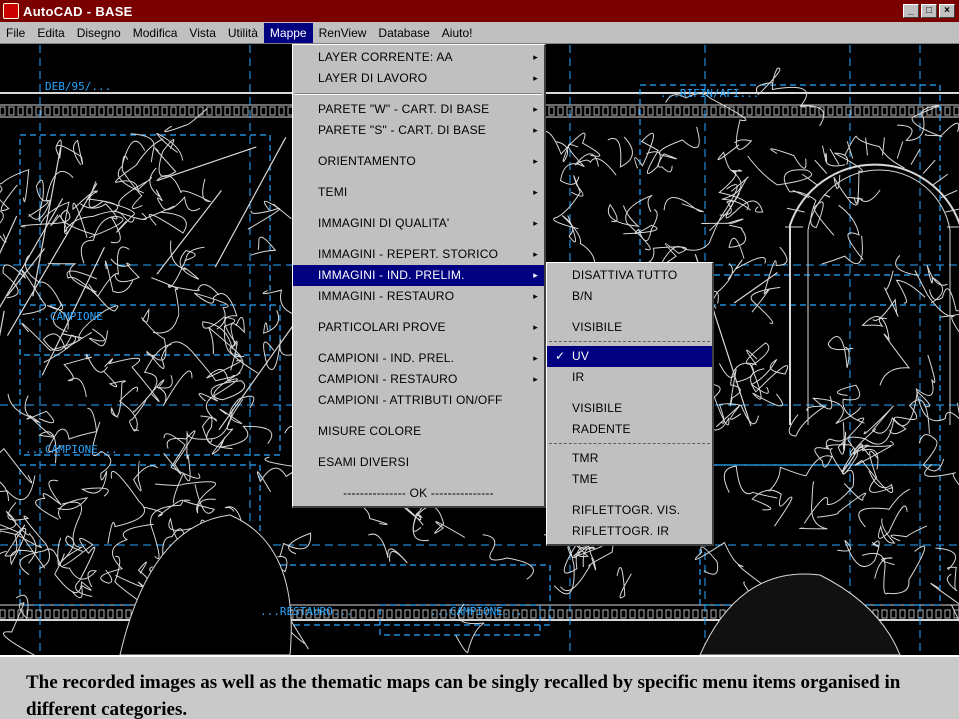 Image resolution: width=959 pixels, height=719 pixels. Describe the element at coordinates (288, 32) in the screenshot. I see `menu-mappe: Mappe` at that location.